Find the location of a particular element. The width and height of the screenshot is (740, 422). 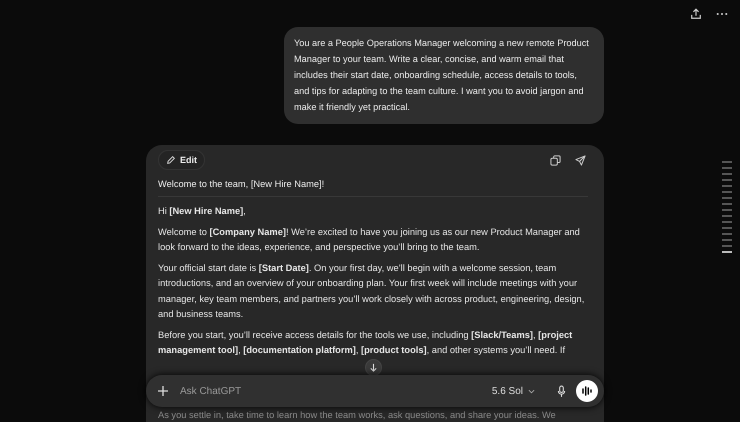

share-icon is located at coordinates (696, 14).